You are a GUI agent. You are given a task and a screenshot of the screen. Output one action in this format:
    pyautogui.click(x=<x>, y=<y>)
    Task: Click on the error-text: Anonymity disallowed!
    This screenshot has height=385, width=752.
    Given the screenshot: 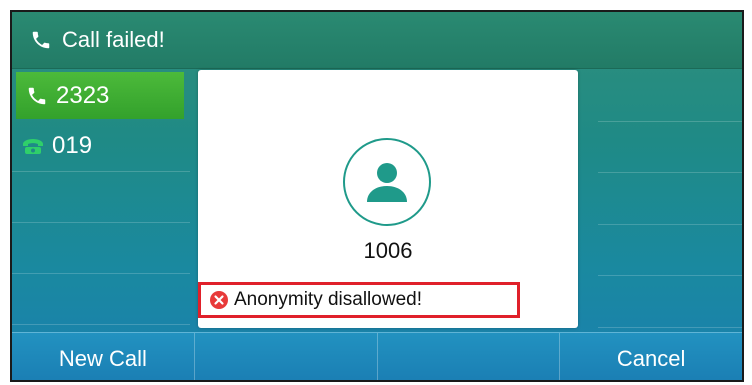 What is the action you would take?
    pyautogui.click(x=328, y=299)
    